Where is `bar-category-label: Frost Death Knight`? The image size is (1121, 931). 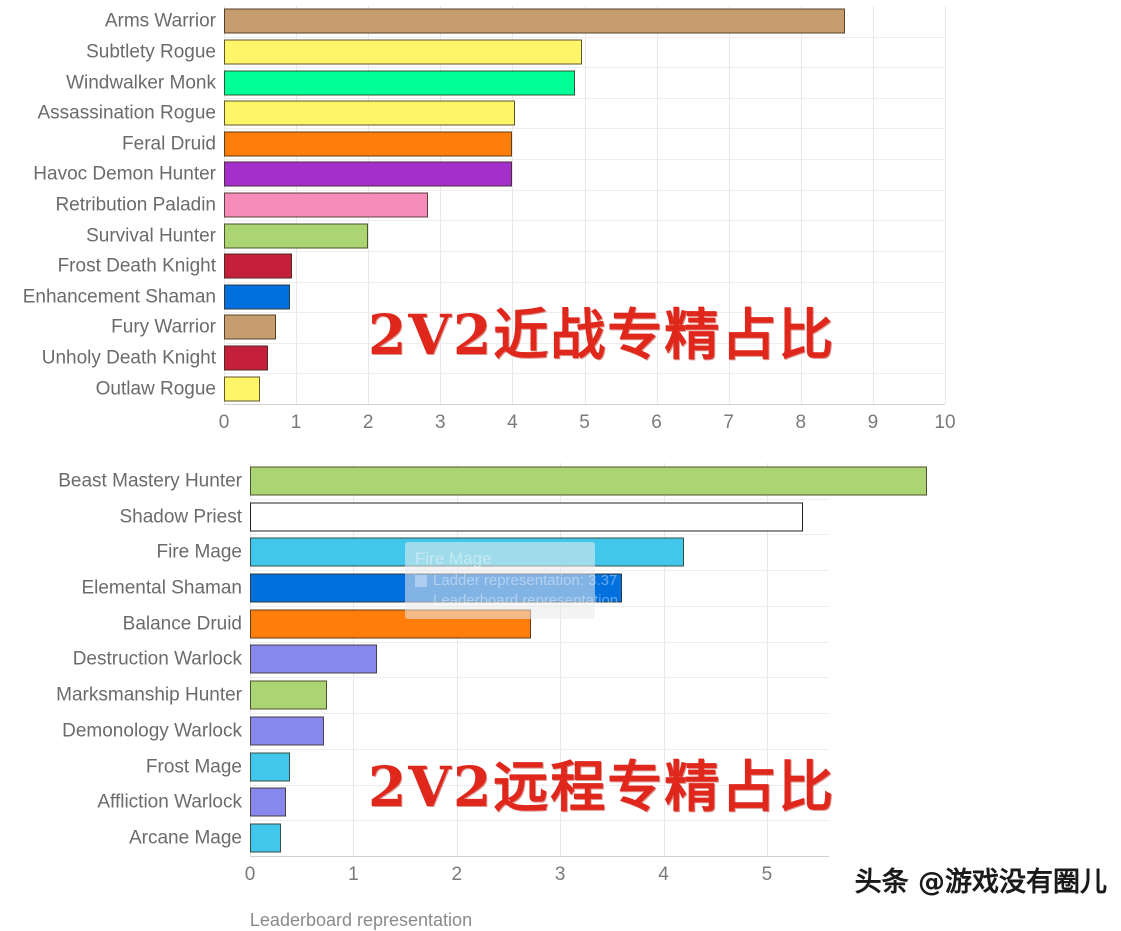
bar-category-label: Frost Death Knight is located at coordinates (136, 266).